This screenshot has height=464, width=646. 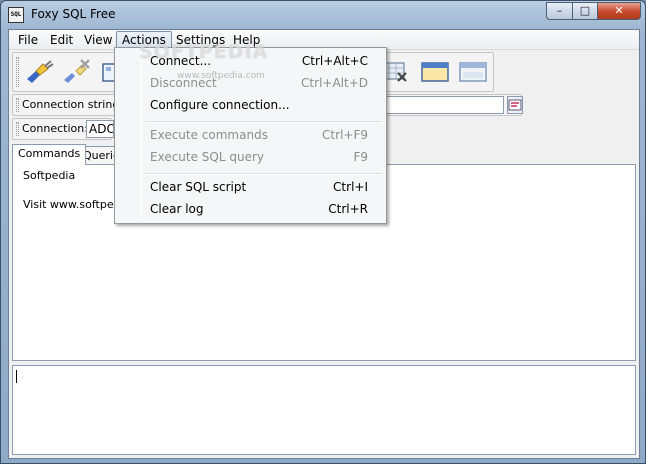 What do you see at coordinates (55, 128) in the screenshot?
I see `connection-type-label: Connection:` at bounding box center [55, 128].